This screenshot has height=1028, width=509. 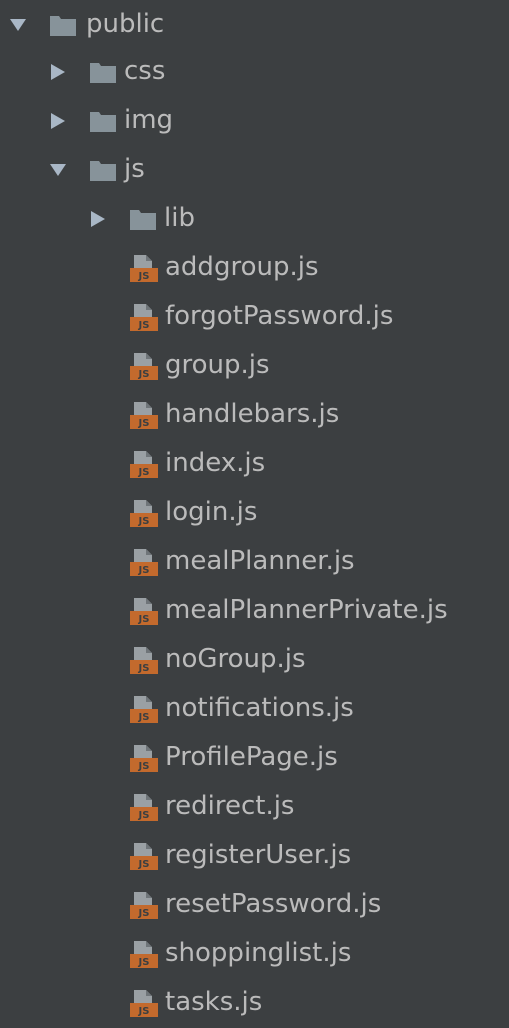 I want to click on tree-node-js: js, so click(x=254, y=169).